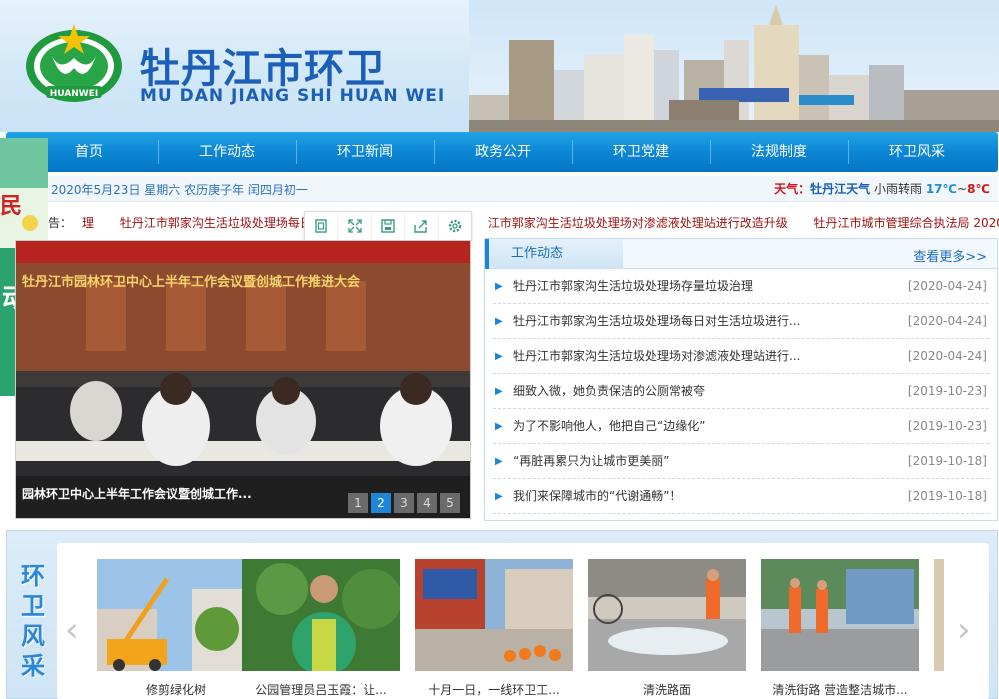 Image resolution: width=999 pixels, height=699 pixels. I want to click on gallery-prev-button: ‹, so click(72, 630).